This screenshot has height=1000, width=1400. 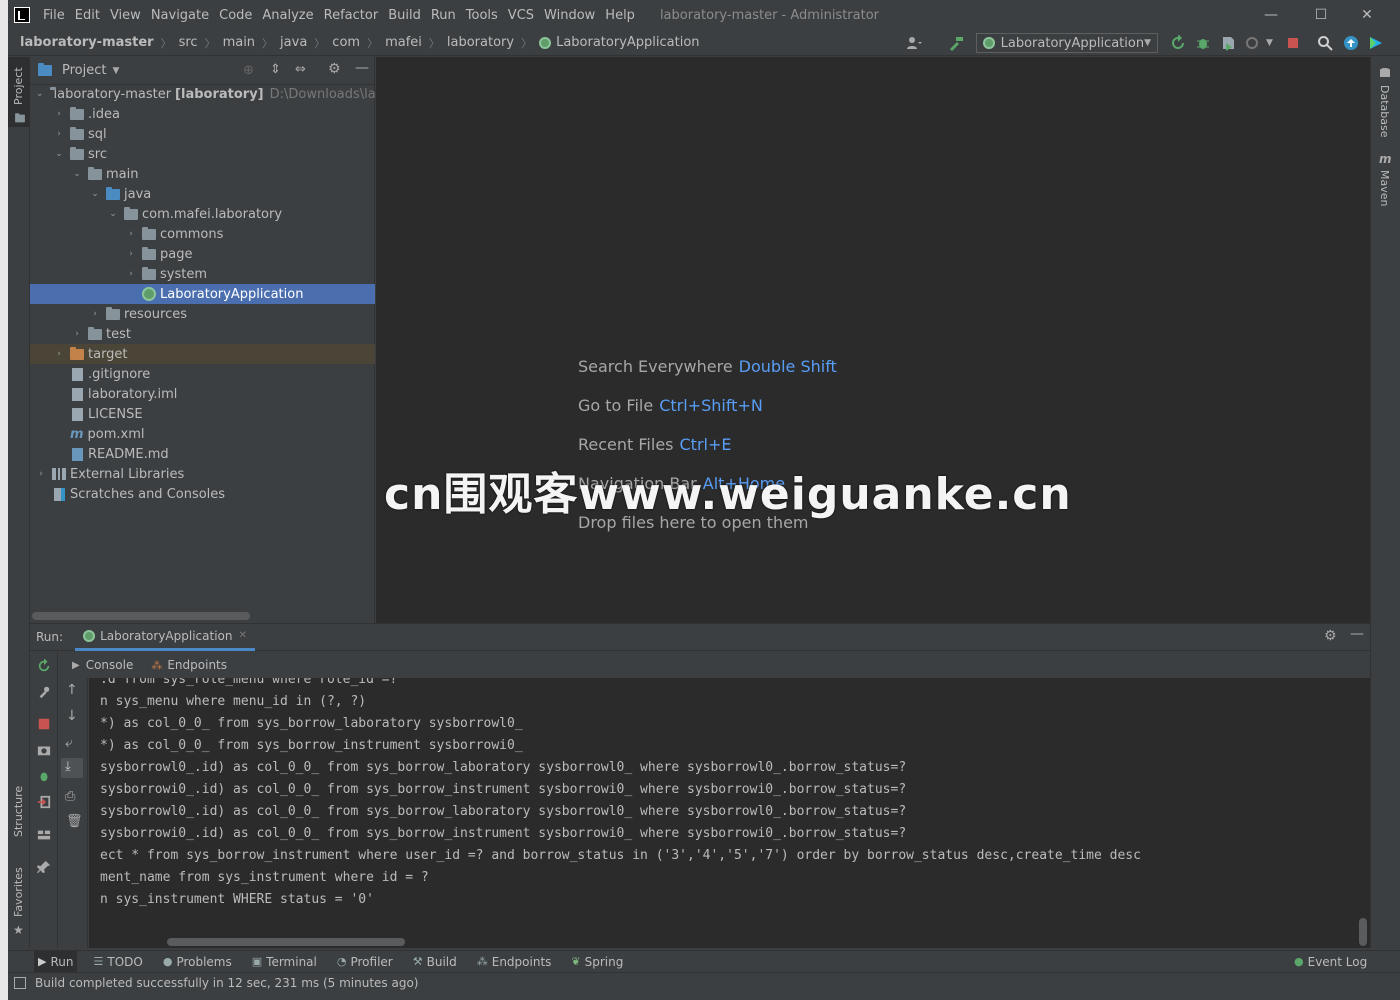 What do you see at coordinates (202, 234) in the screenshot?
I see `tree-row-commons: › commons` at bounding box center [202, 234].